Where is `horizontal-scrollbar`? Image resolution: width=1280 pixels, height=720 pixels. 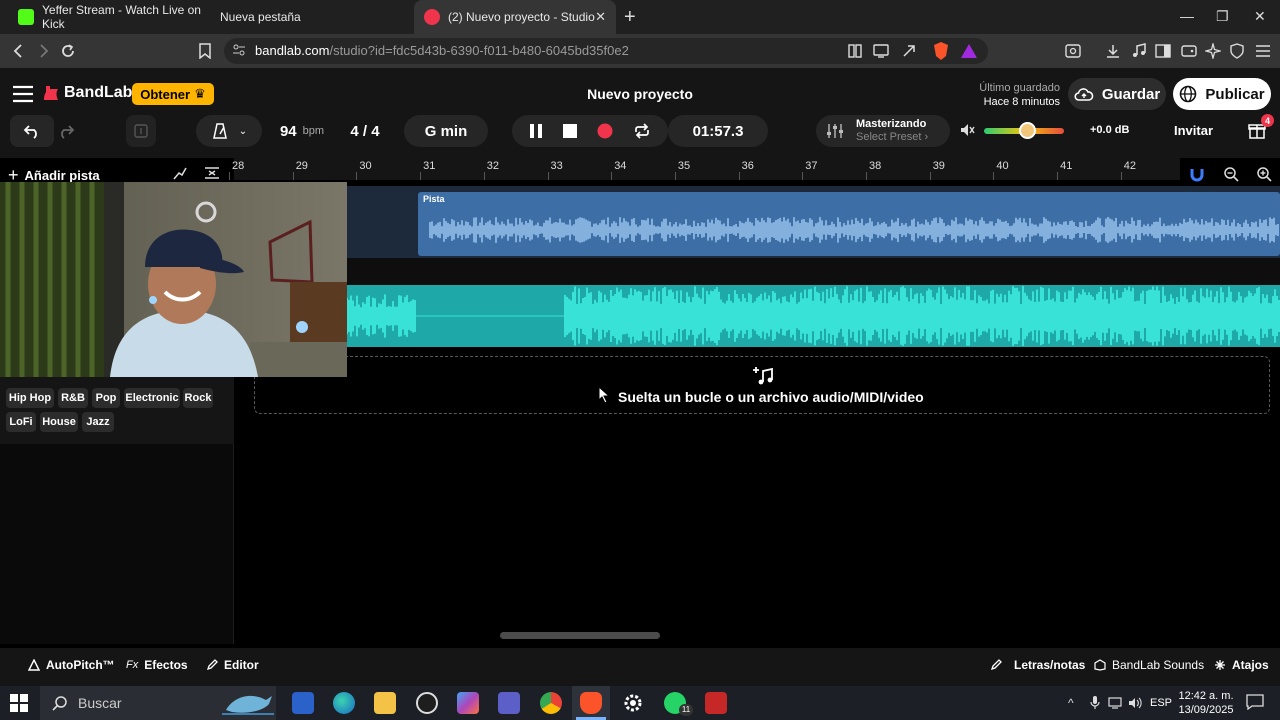
horizontal-scrollbar is located at coordinates (580, 635).